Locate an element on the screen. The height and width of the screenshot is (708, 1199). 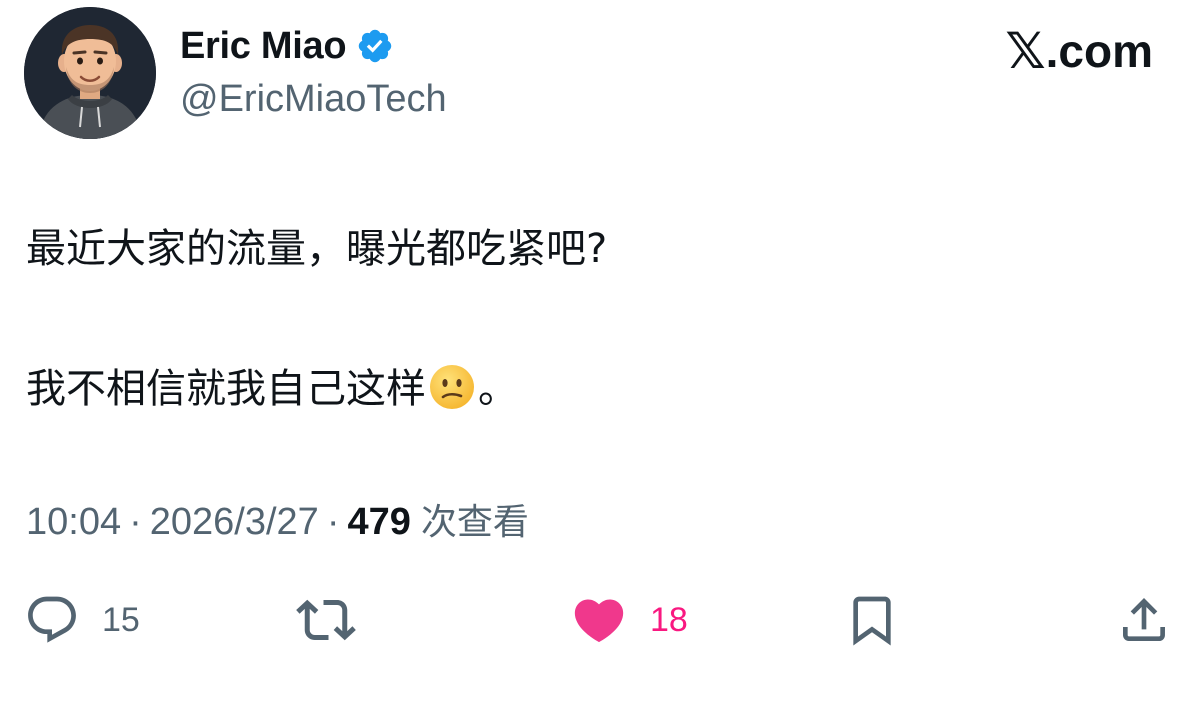
bookmark-button is located at coordinates (872, 620).